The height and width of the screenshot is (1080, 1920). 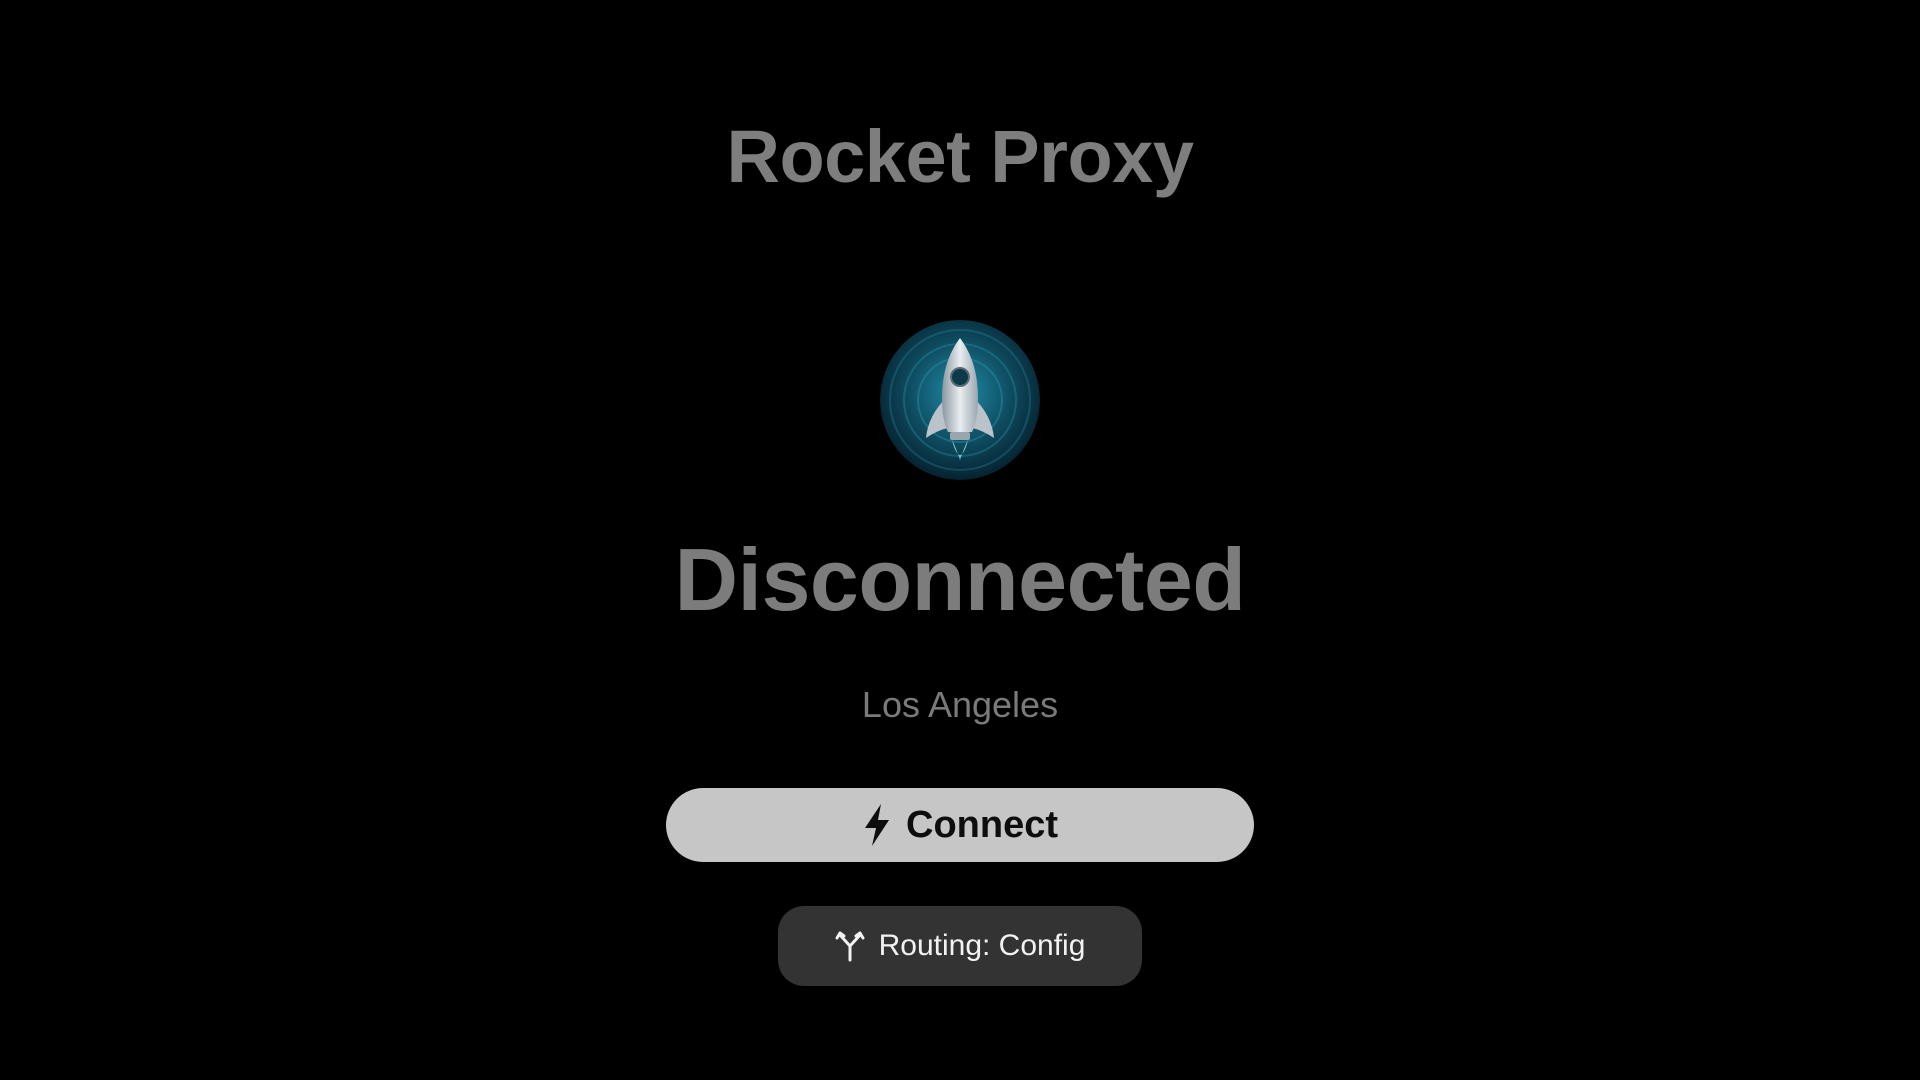 What do you see at coordinates (960, 400) in the screenshot?
I see `rocket-icon` at bounding box center [960, 400].